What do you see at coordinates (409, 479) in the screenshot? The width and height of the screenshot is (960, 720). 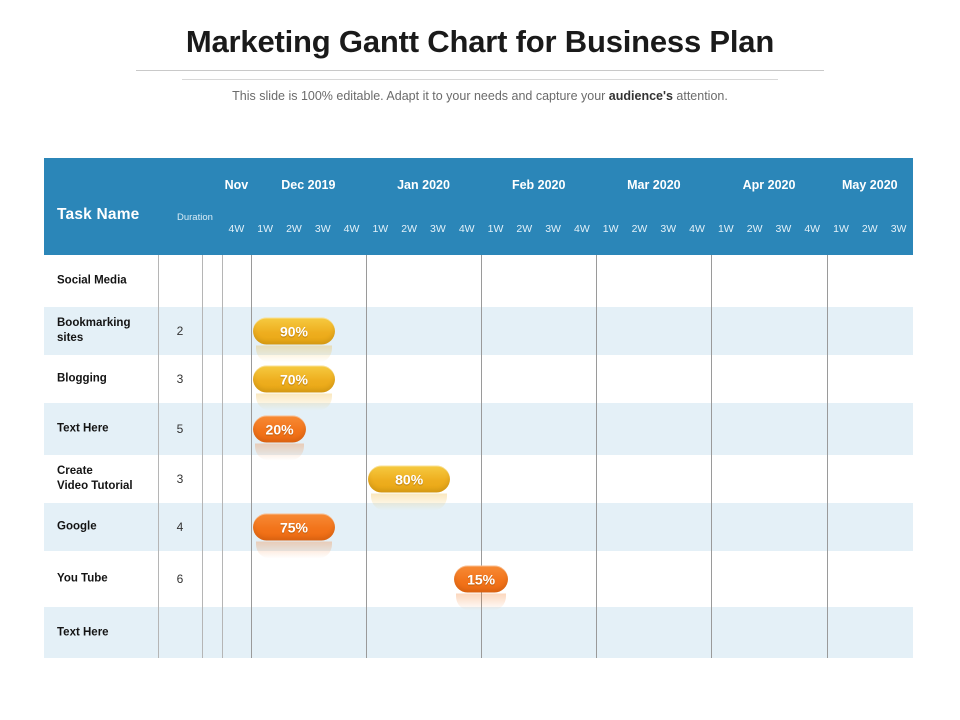 I see `gantt-bar-label: 80%` at bounding box center [409, 479].